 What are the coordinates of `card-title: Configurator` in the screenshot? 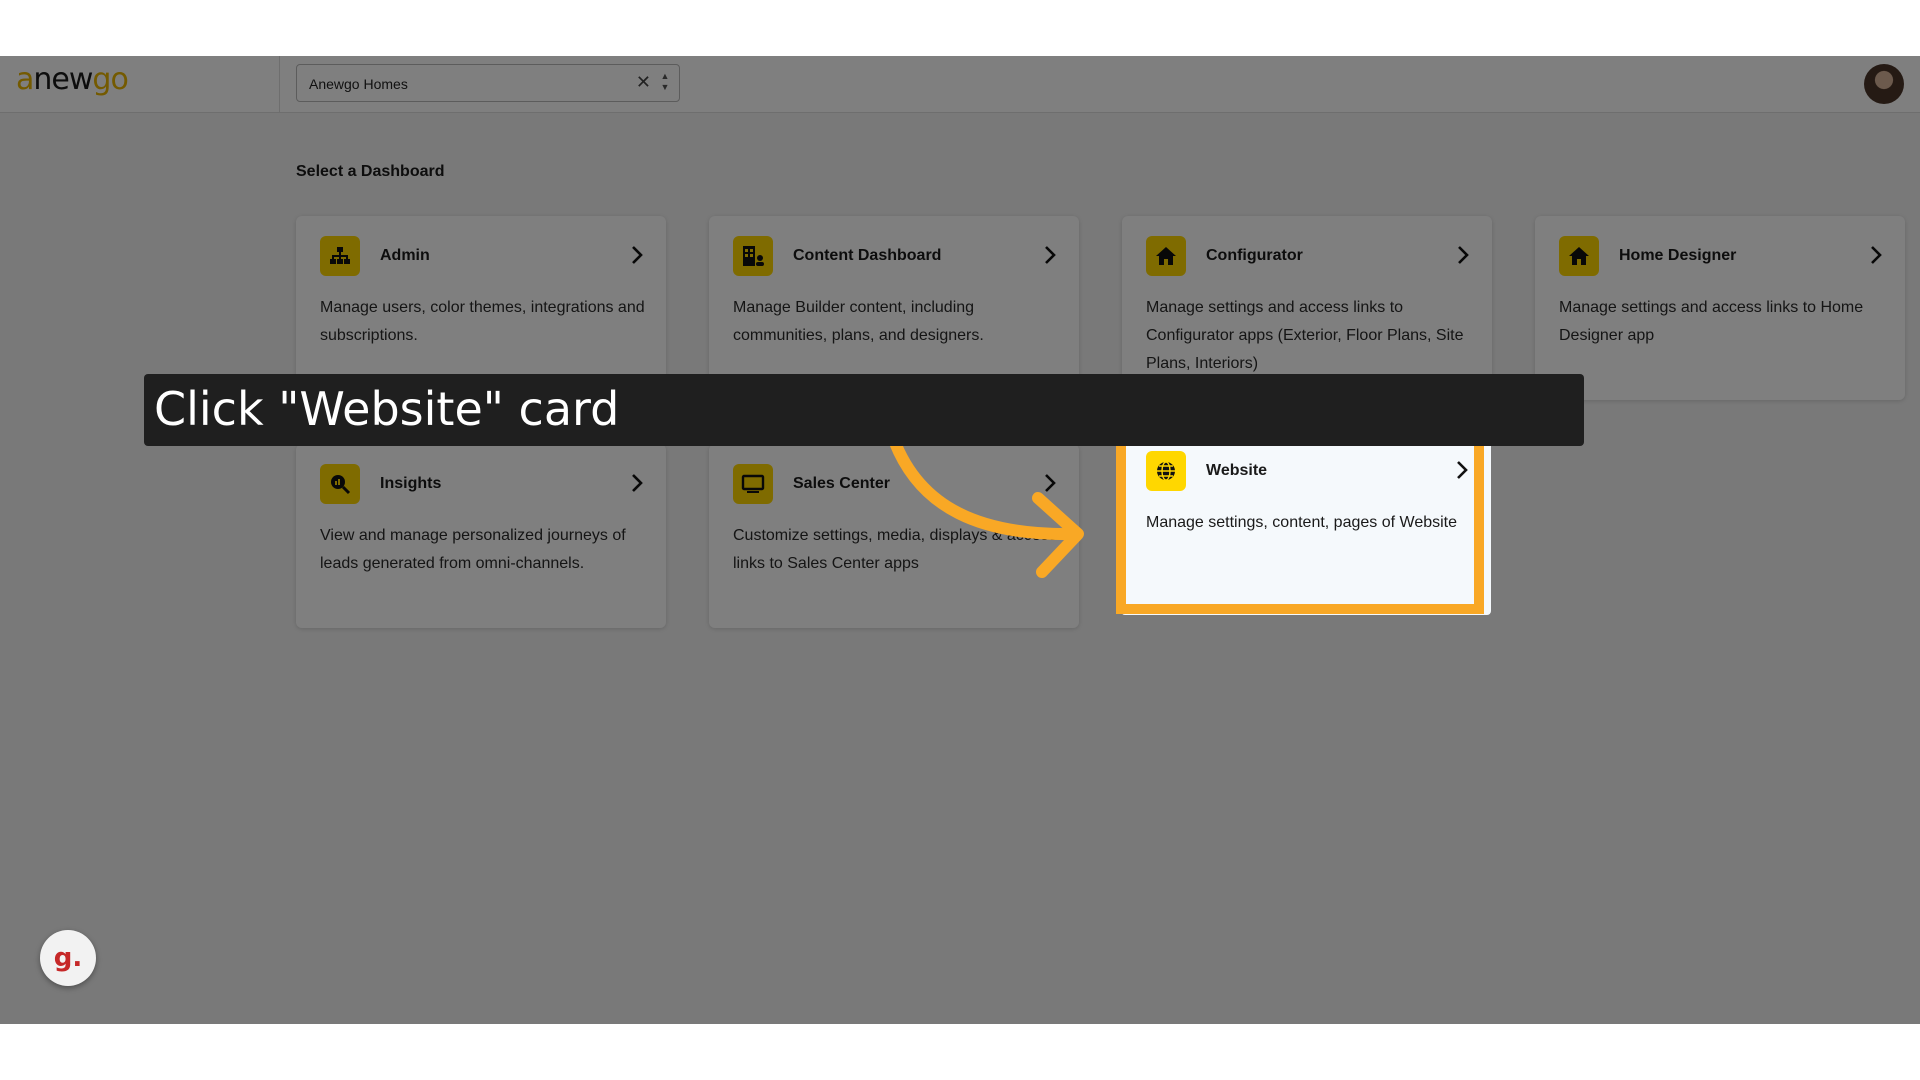 It's located at (1254, 255).